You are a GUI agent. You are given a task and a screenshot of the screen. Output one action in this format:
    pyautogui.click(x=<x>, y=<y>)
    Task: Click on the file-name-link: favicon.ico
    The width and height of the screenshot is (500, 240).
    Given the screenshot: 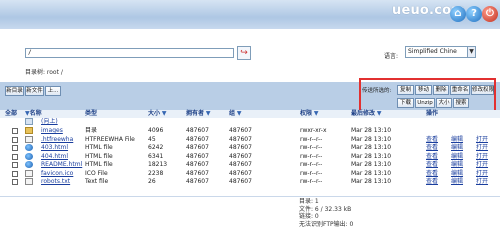 What is the action you would take?
    pyautogui.click(x=62, y=174)
    